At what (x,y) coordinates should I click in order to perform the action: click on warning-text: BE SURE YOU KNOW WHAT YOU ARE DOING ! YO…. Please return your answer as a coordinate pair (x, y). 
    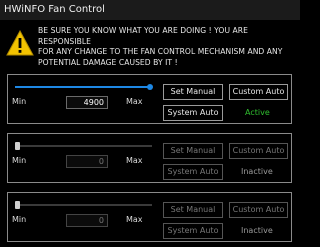
    Looking at the image, I should click on (167, 47).